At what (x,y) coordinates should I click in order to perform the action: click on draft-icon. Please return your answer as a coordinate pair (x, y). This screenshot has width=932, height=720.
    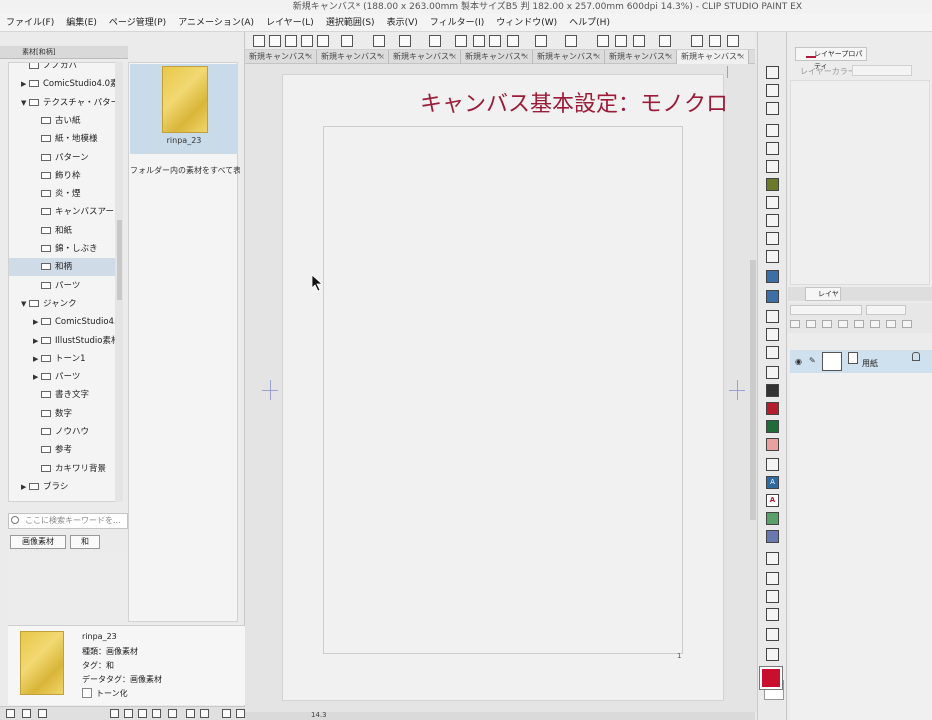
    Looking at the image, I should click on (827, 324).